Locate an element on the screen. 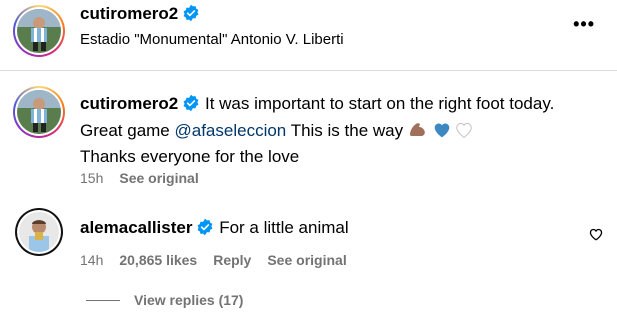  comment-body: For a little animal is located at coordinates (284, 227).